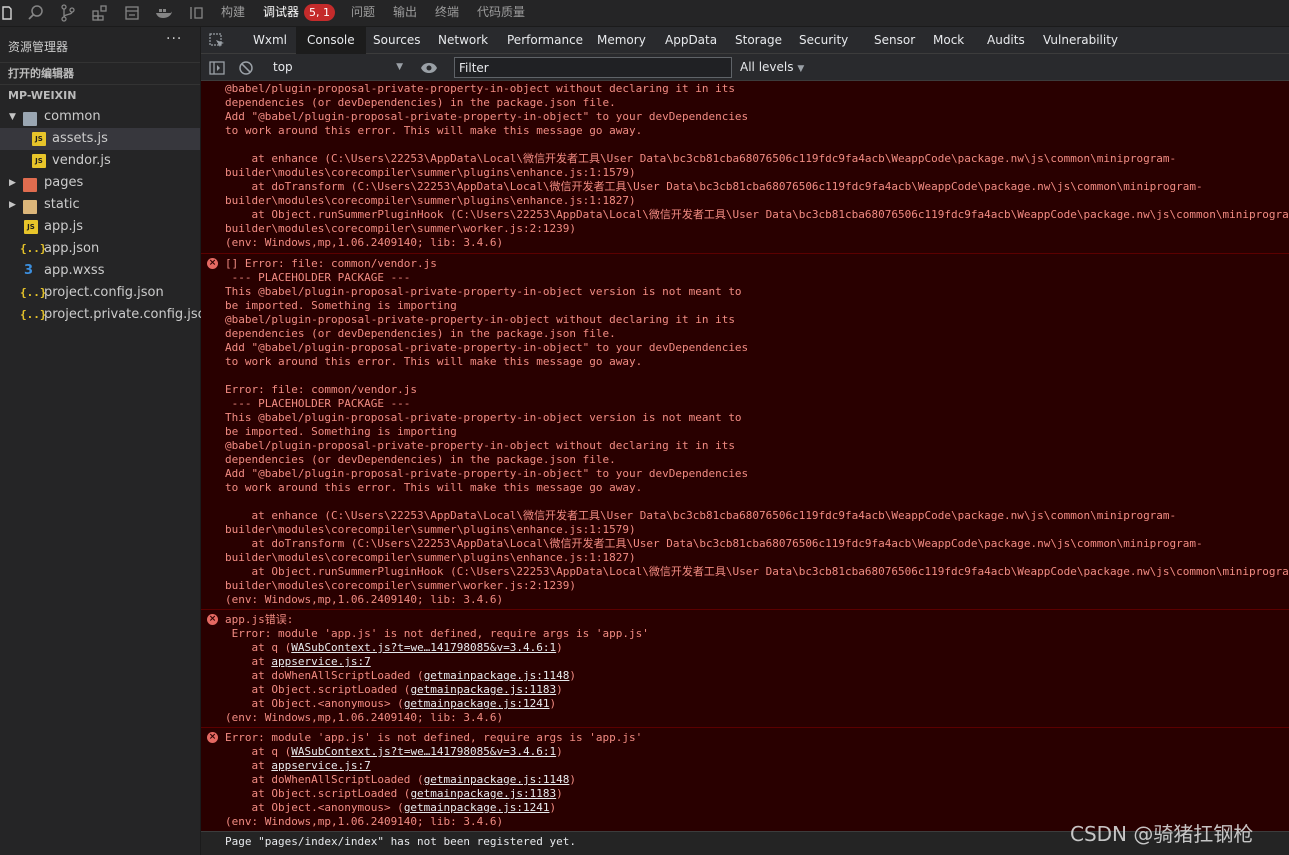  Describe the element at coordinates (31, 227) in the screenshot. I see `js-file-icon: JS` at that location.